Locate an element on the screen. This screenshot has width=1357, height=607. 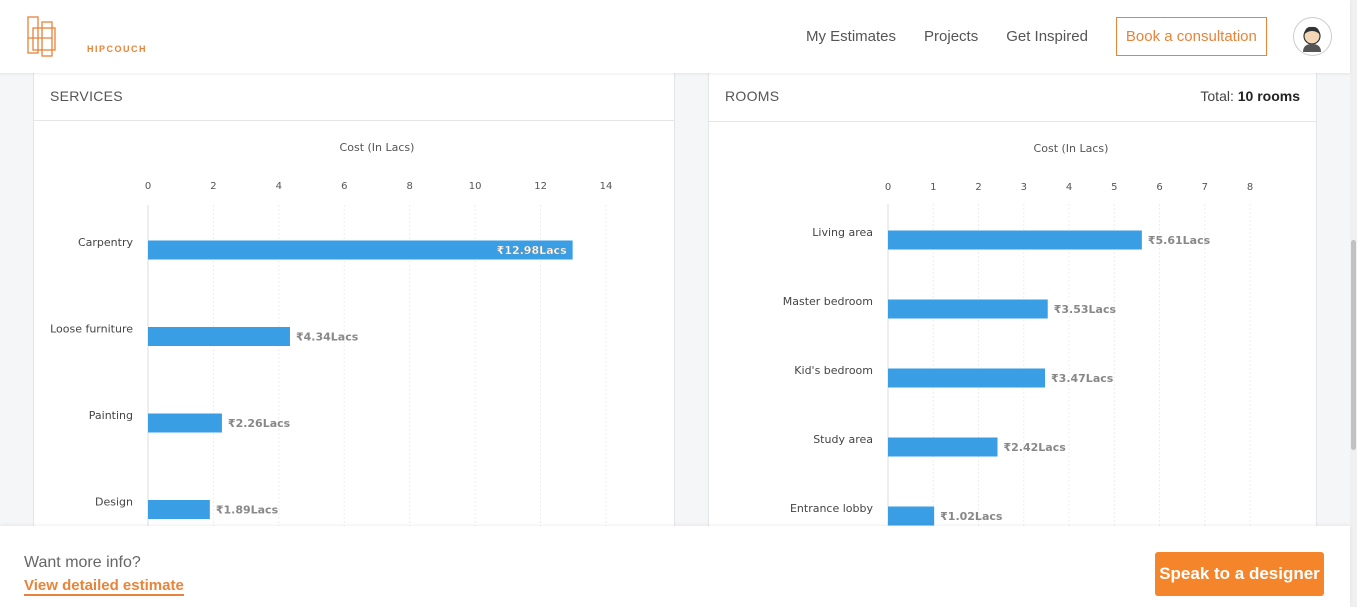
rooms-total-value: 10 rooms is located at coordinates (1268, 96).